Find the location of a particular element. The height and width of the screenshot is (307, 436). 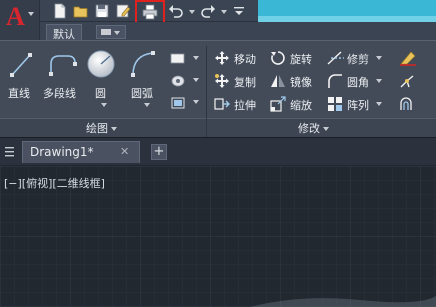

circle-dropdown-icon is located at coordinates (104, 105).